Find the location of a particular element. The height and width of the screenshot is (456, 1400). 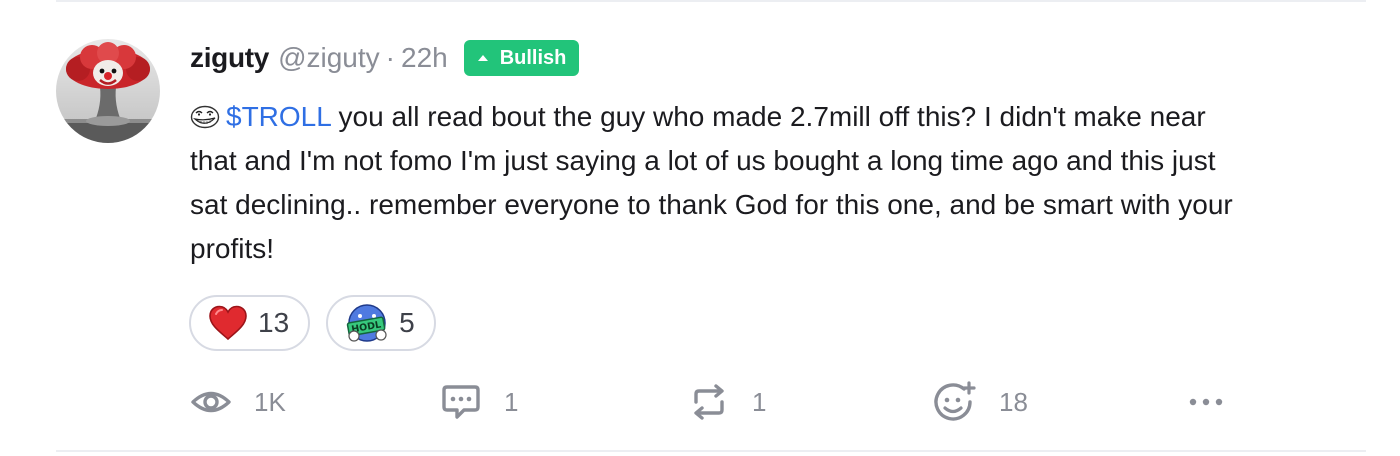

post-header: ziguty @ziguty · 22h Bullish is located at coordinates (385, 58).